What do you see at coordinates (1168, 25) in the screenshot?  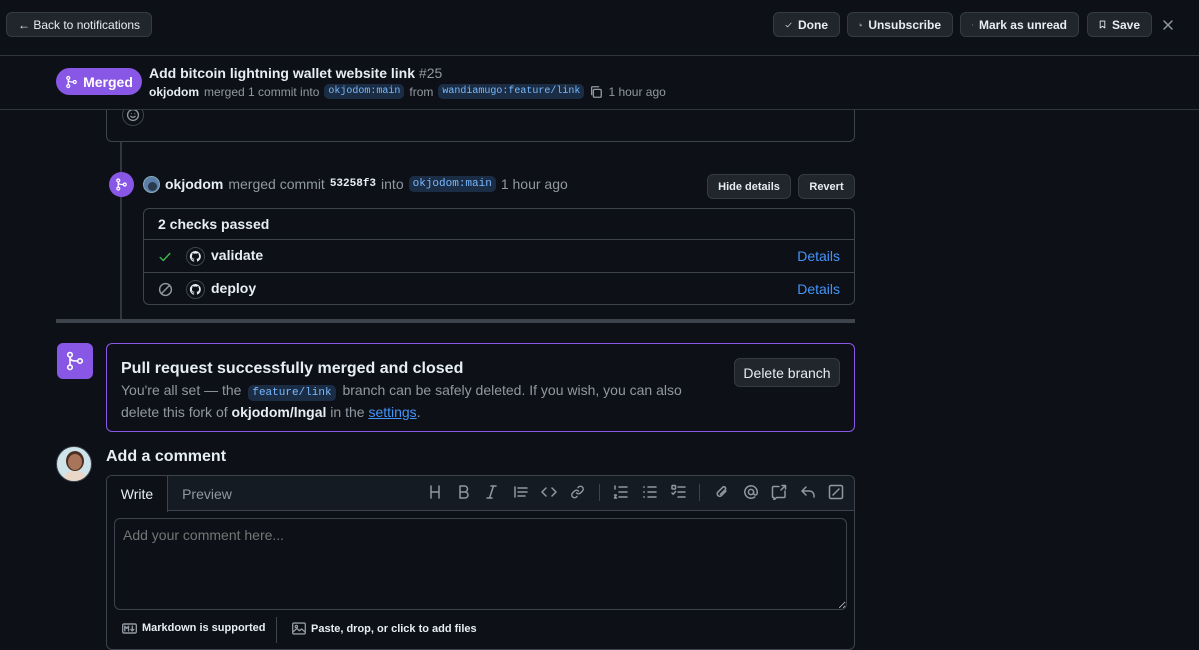 I see `close-icon` at bounding box center [1168, 25].